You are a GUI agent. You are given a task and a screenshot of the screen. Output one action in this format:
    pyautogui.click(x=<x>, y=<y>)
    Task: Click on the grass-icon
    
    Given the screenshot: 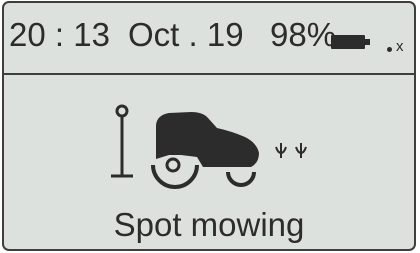 What is the action you would take?
    pyautogui.click(x=291, y=150)
    